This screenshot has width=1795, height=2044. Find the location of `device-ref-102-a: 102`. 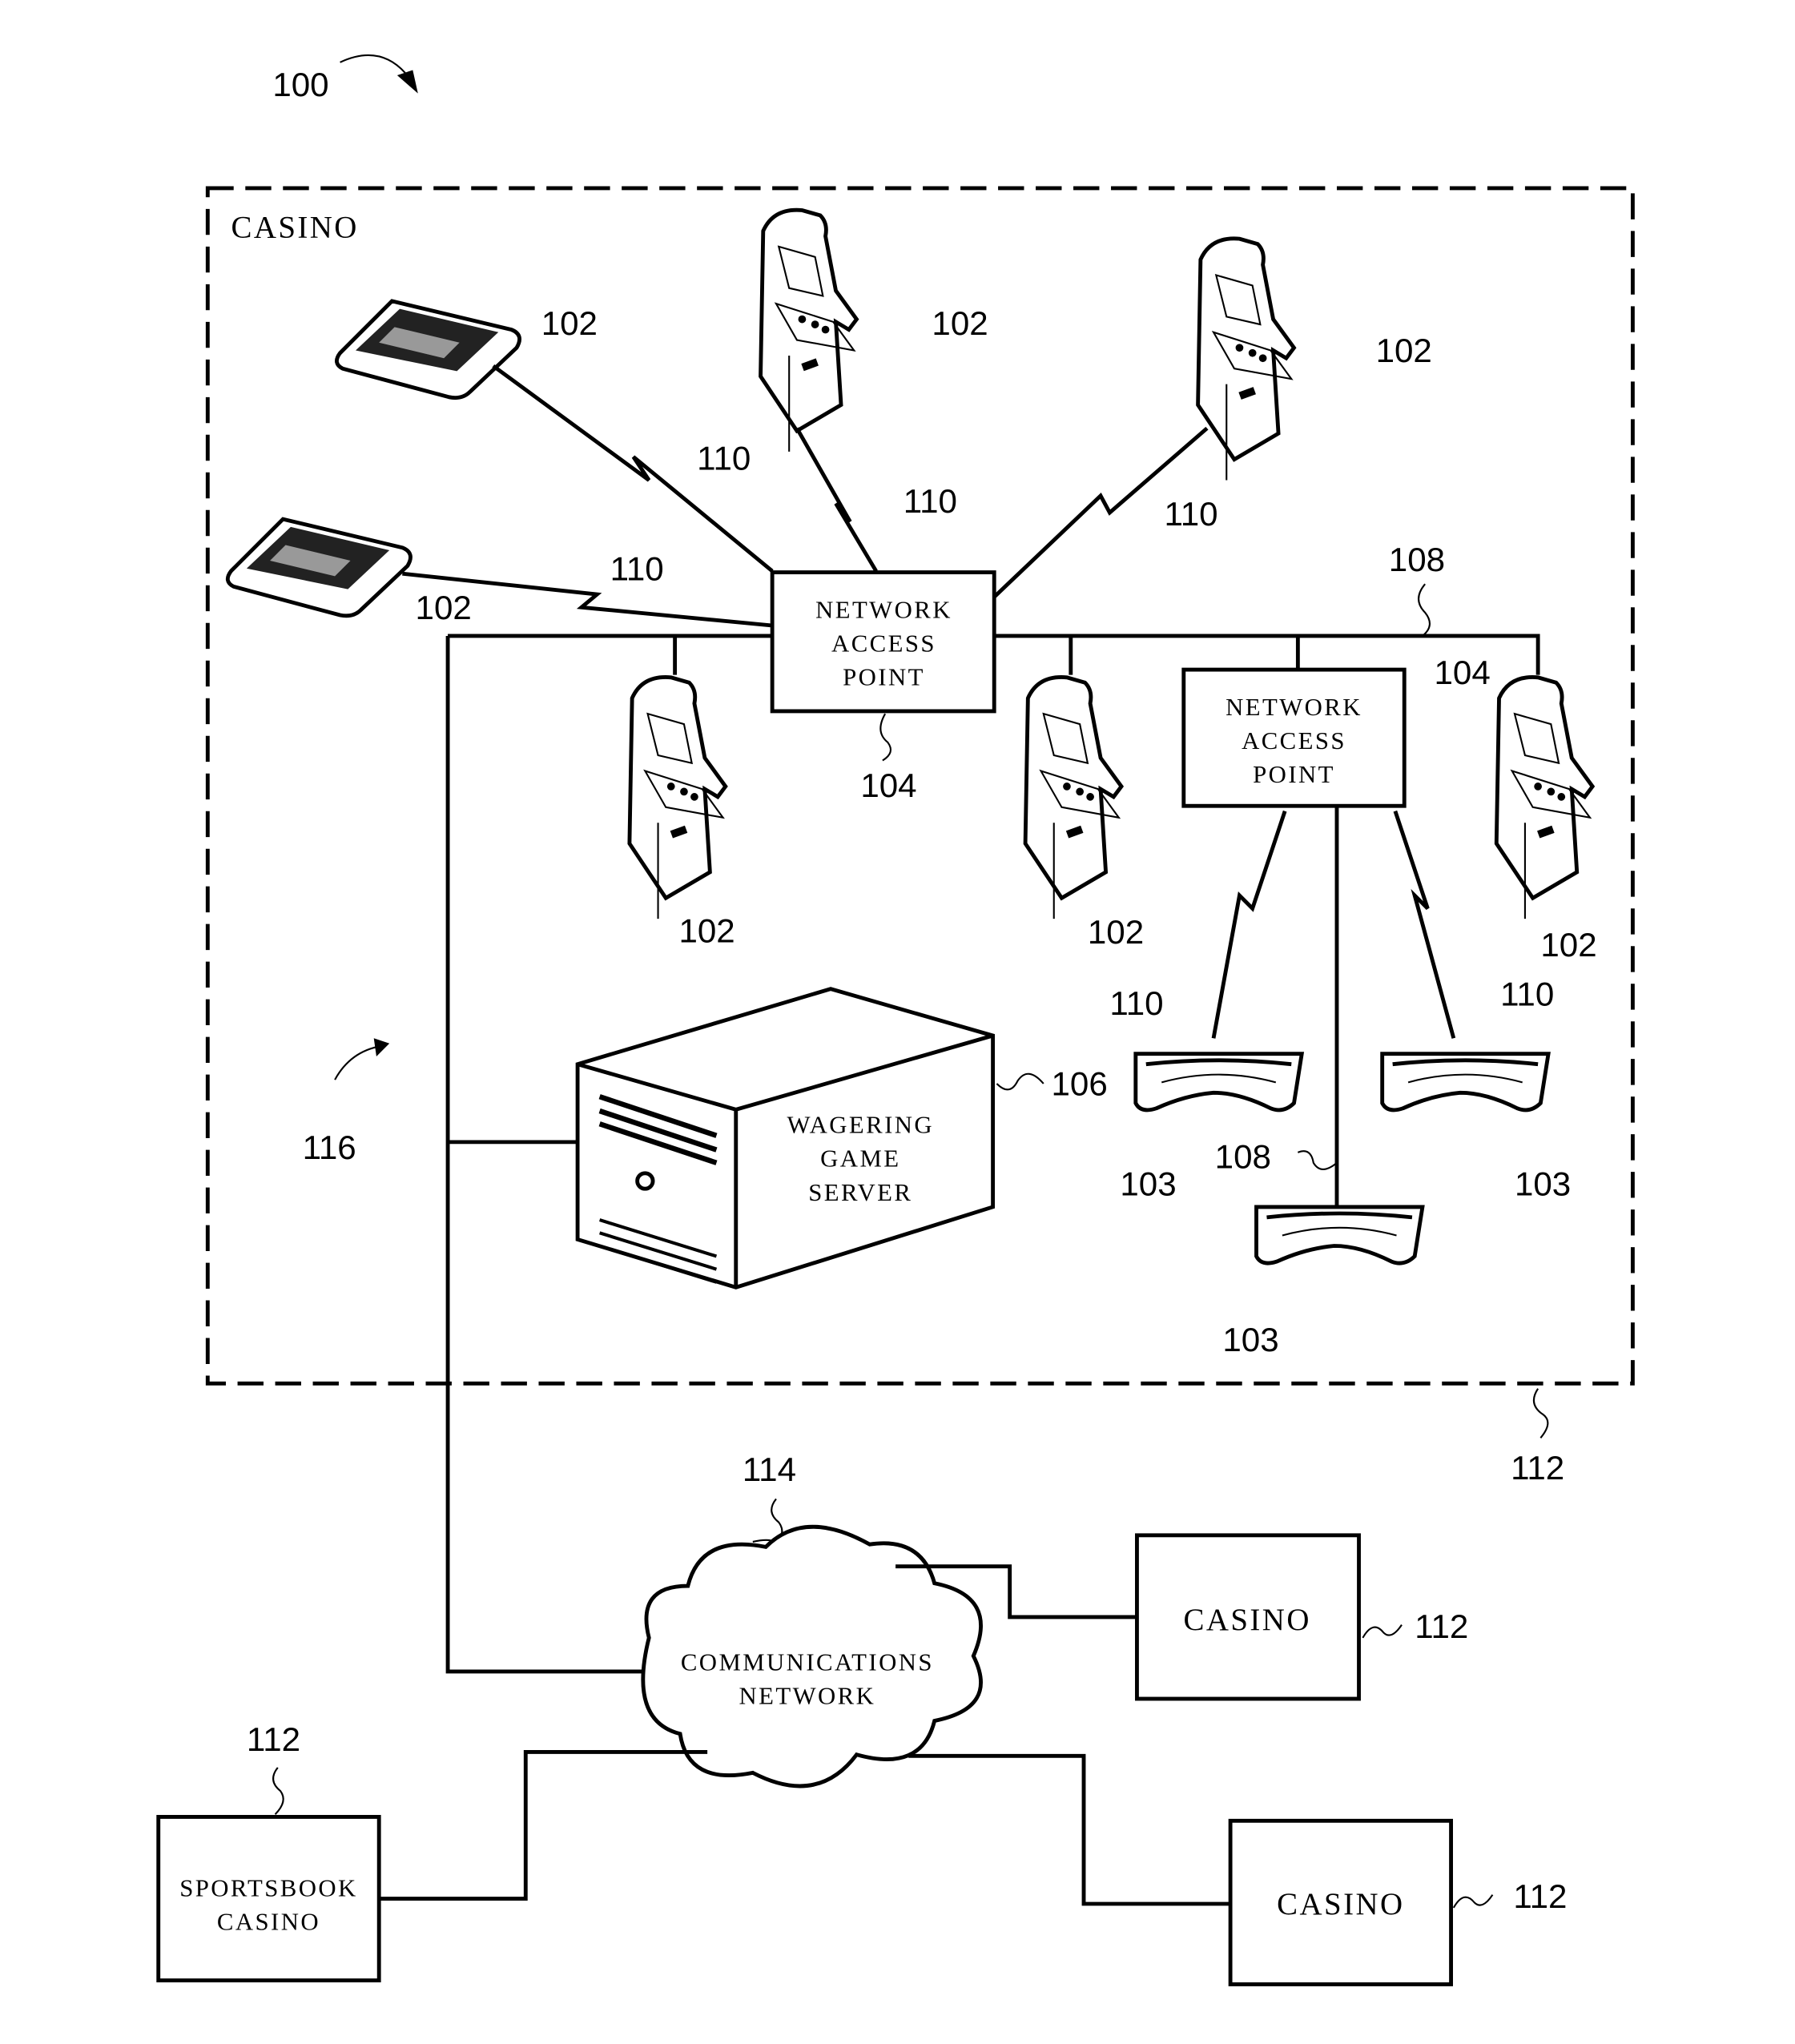

device-ref-102-a: 102 is located at coordinates (569, 323).